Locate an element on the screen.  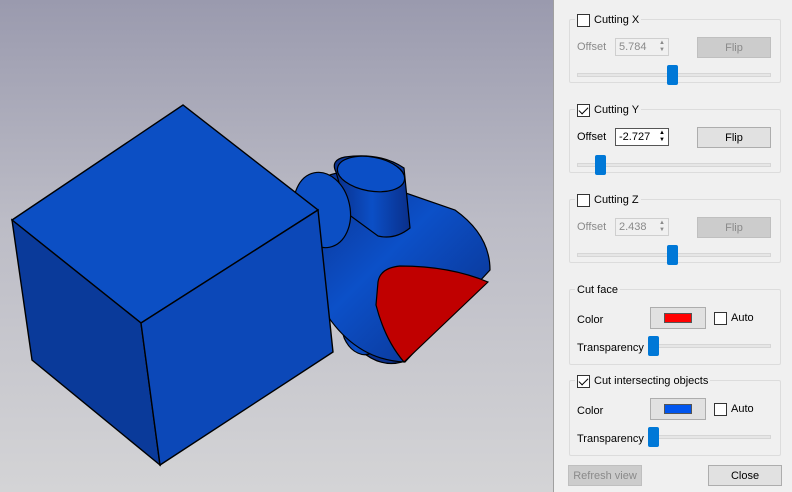
cutting-y-offset-spinbox: -2.727 ▲ ▼ is located at coordinates (642, 137).